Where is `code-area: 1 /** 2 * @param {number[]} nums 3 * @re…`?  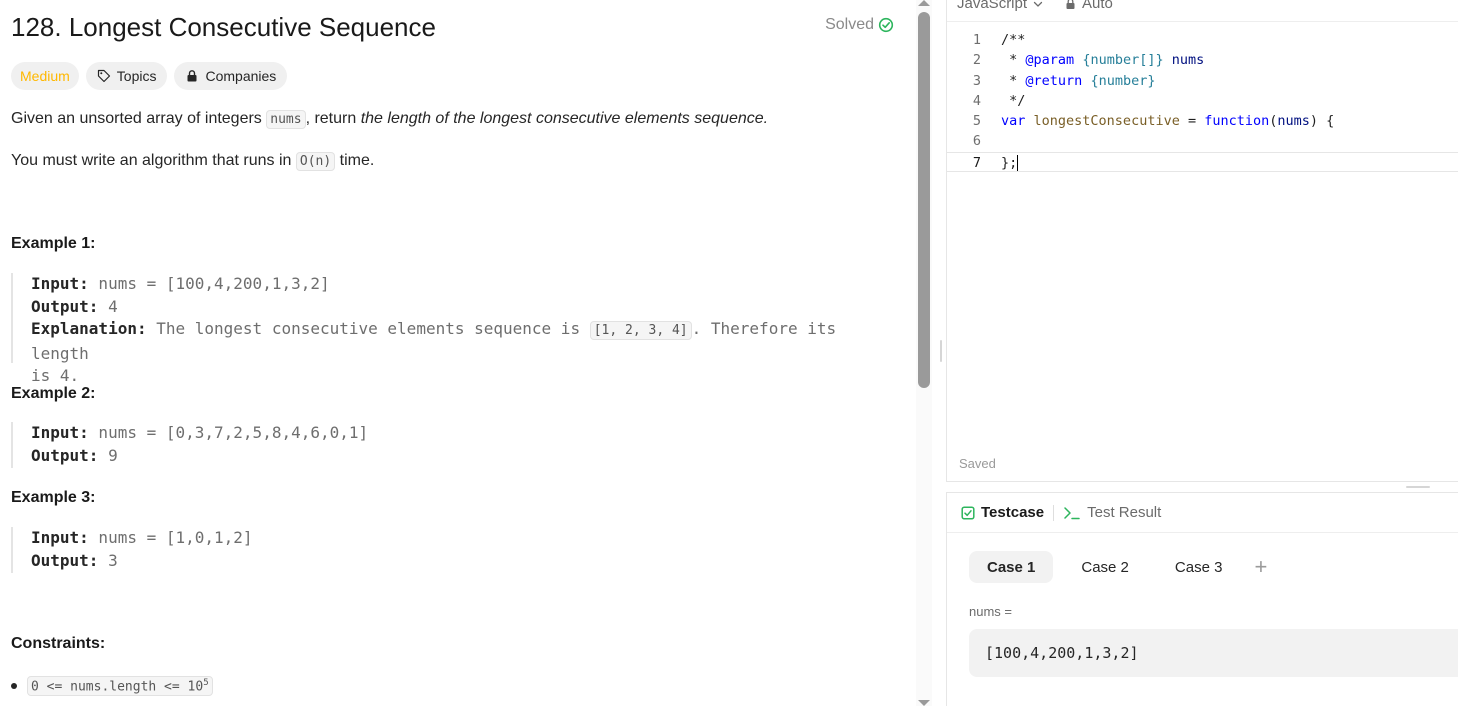 code-area: 1 /** 2 * @param {number[]} nums 3 * @re… is located at coordinates (1202, 101).